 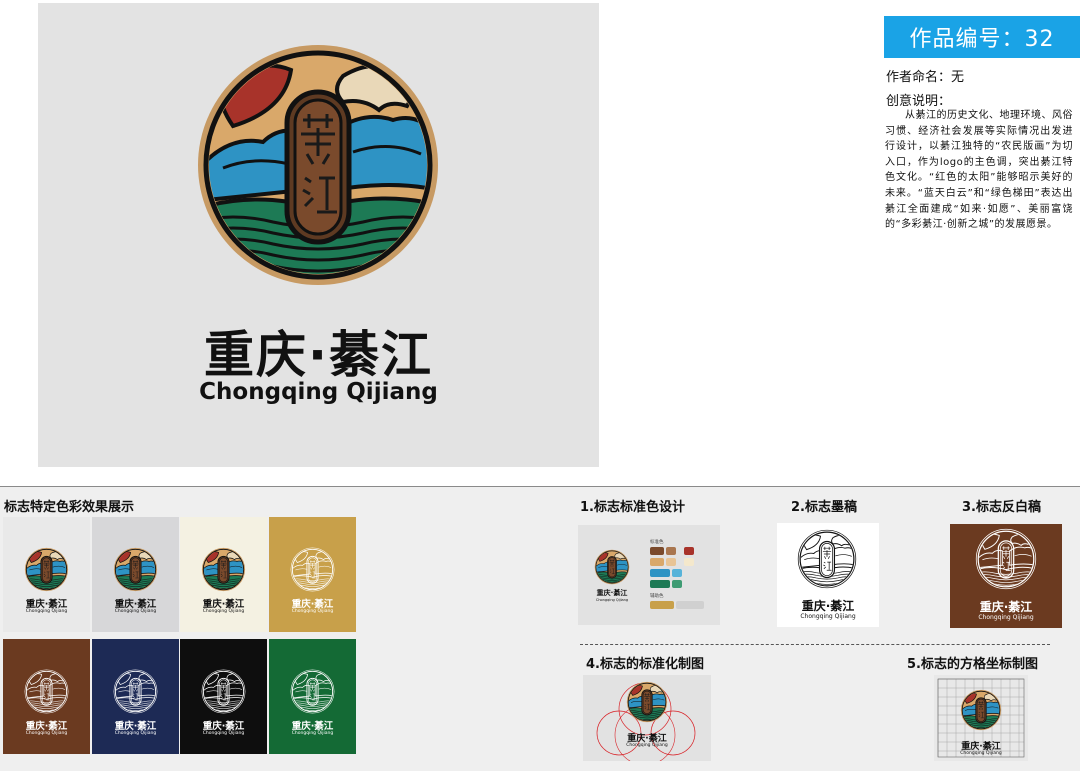 I want to click on standard-drawing-title: 4.标志的标准化制图, so click(x=645, y=664).